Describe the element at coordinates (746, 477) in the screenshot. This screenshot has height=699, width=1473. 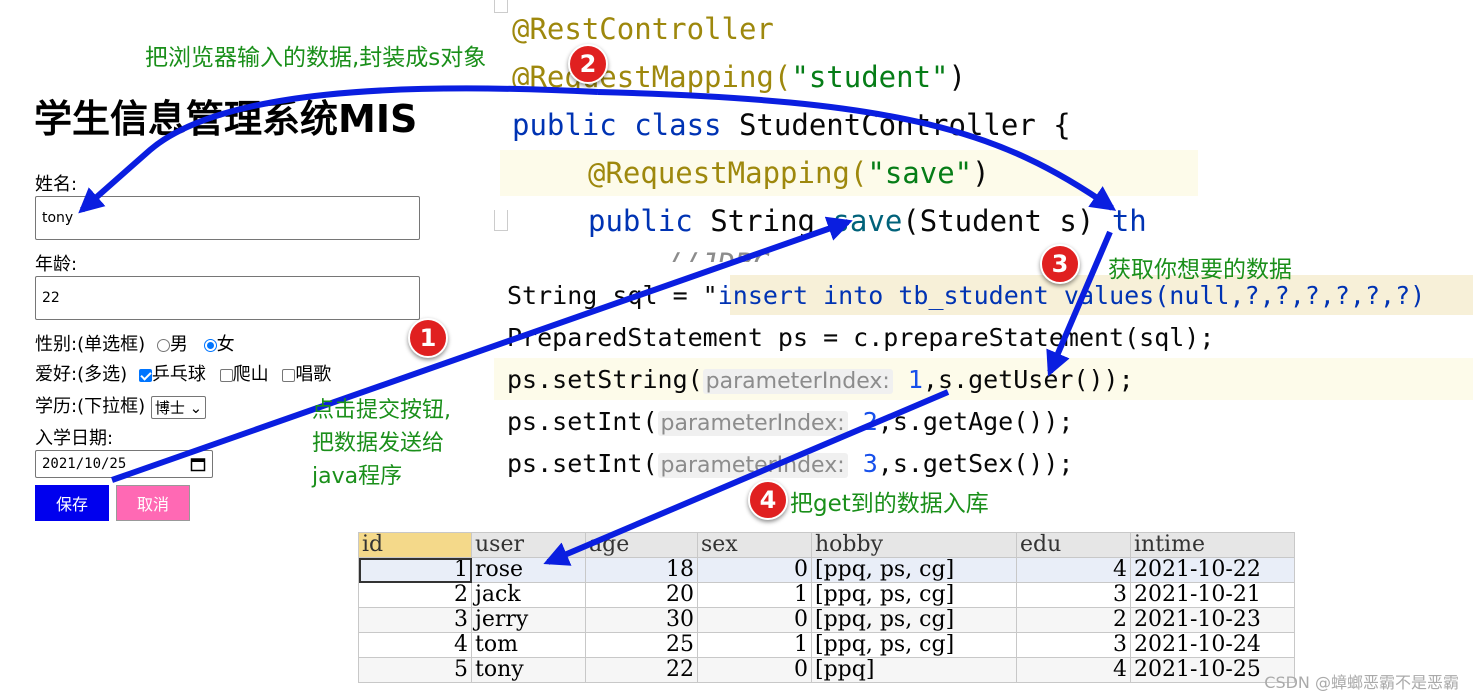
I see `arrow-step4` at that location.